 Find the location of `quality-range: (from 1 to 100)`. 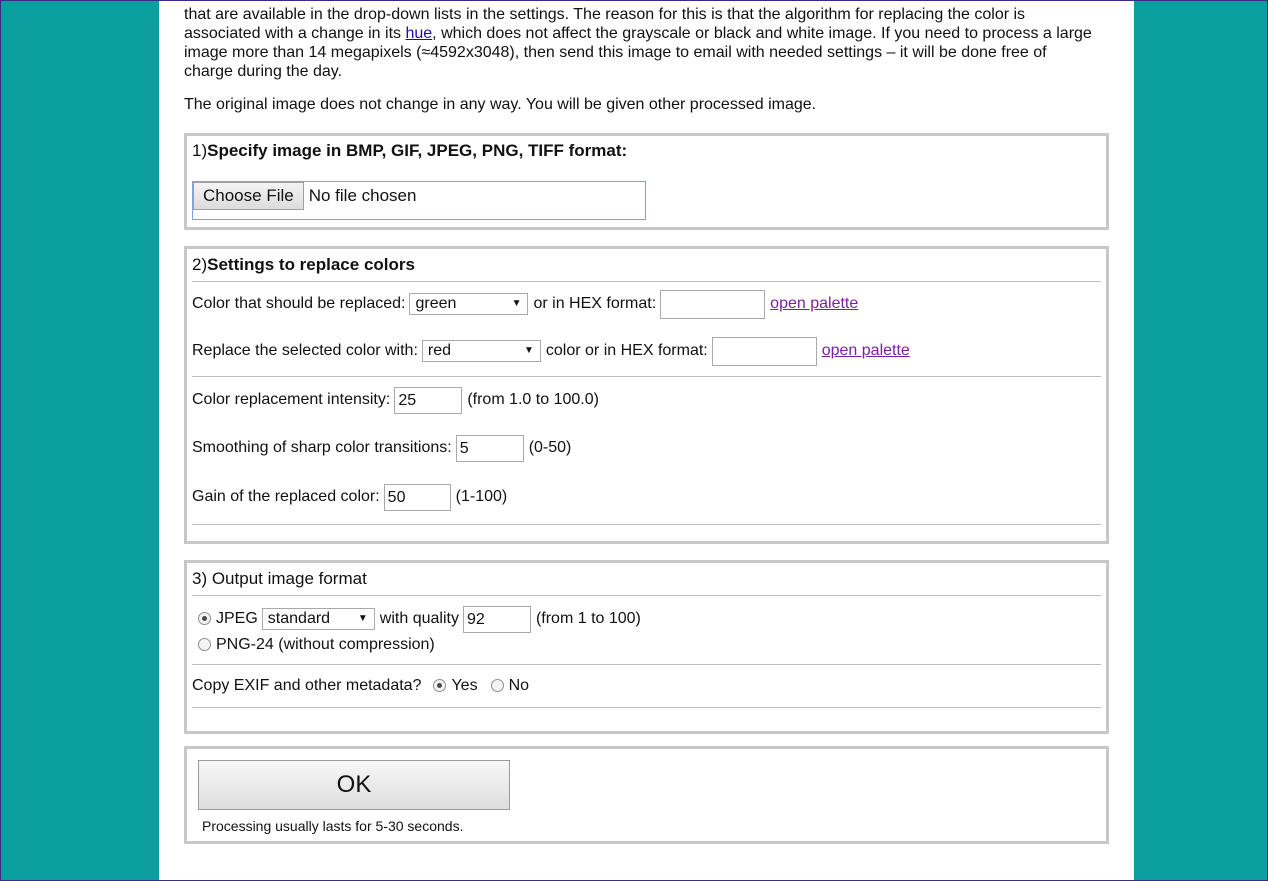

quality-range: (from 1 to 100) is located at coordinates (588, 618).